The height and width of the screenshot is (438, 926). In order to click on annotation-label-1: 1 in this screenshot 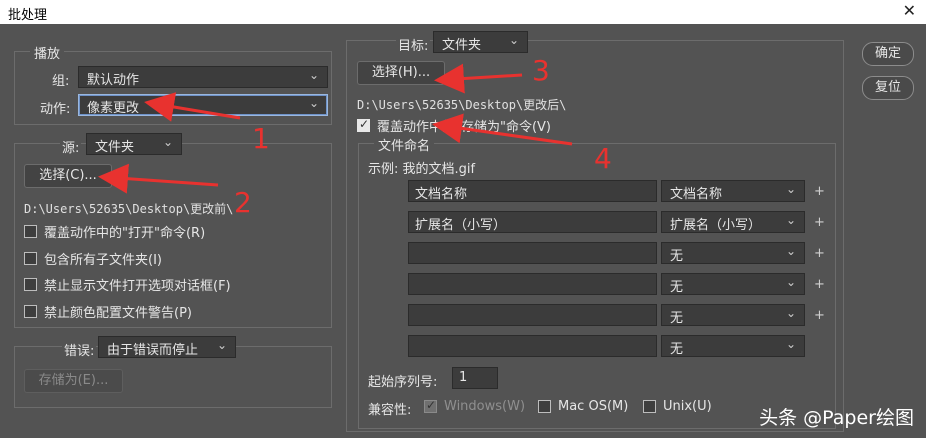, I will do `click(261, 138)`.